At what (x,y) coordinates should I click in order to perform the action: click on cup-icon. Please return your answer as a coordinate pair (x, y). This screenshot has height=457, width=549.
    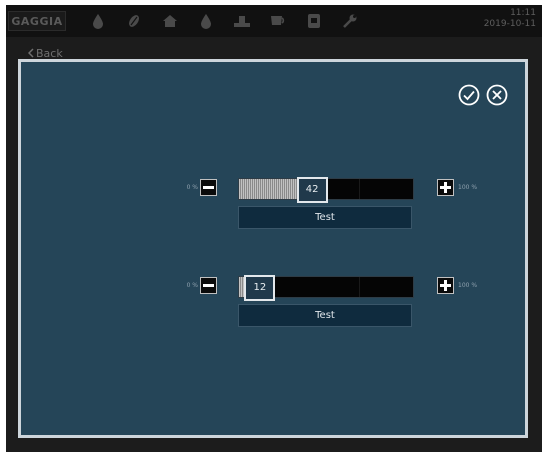
    Looking at the image, I should click on (278, 21).